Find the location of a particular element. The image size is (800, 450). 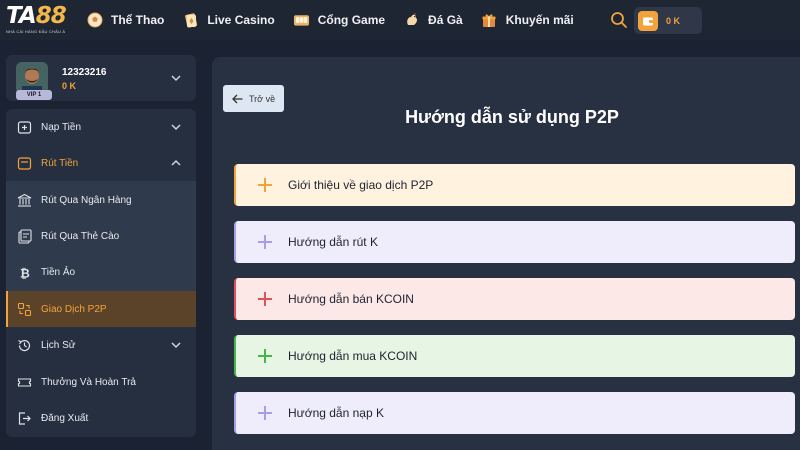

nav-item-game-portal: Cổng Game is located at coordinates (339, 20).